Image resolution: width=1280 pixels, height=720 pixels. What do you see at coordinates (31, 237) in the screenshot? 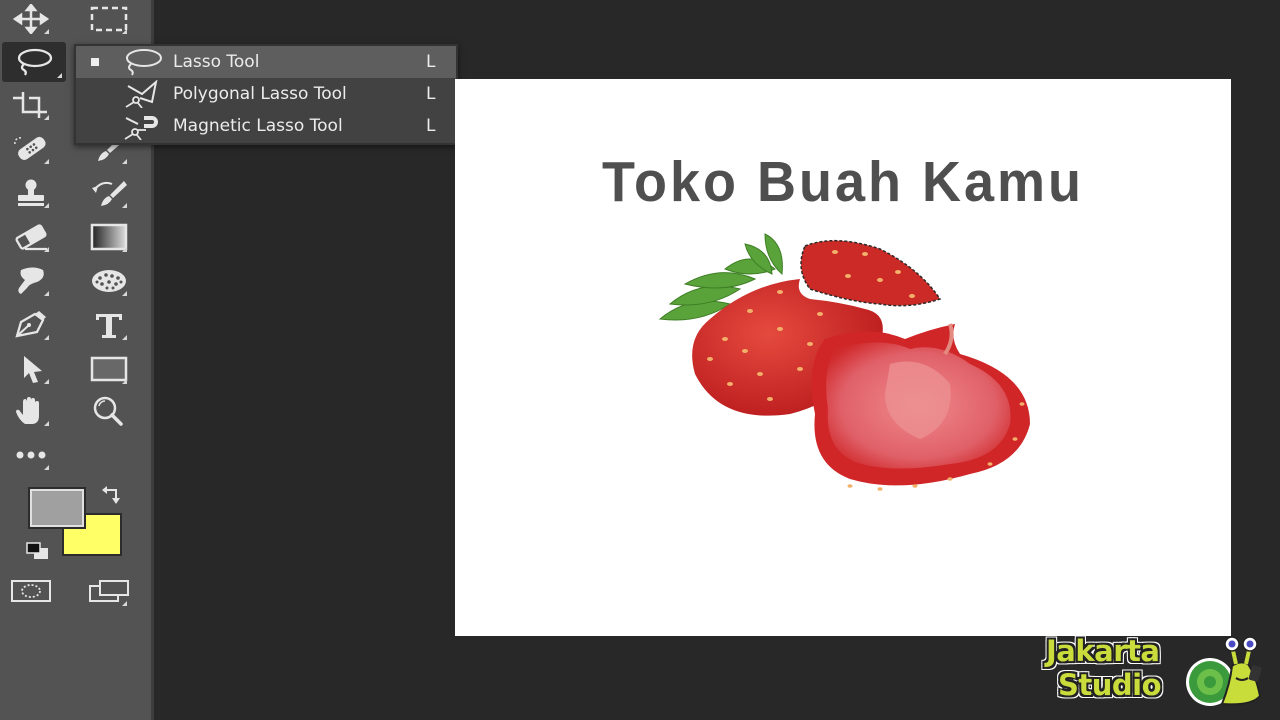
I see `eraser-tool` at bounding box center [31, 237].